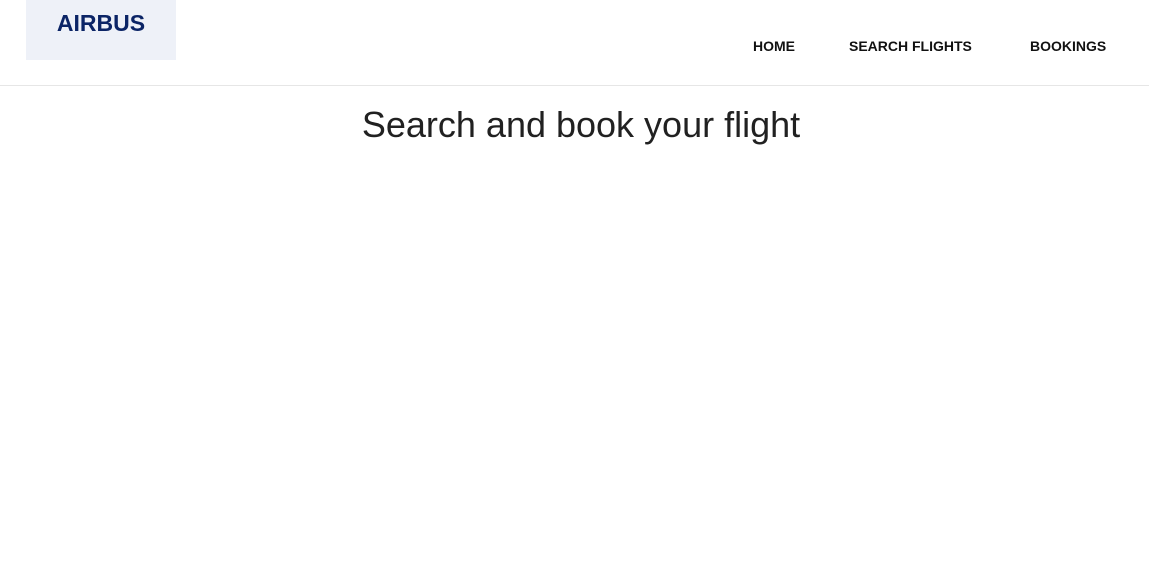 The image size is (1149, 562). I want to click on nav-search-flights-link: SEARCH FLIGHTS, so click(910, 46).